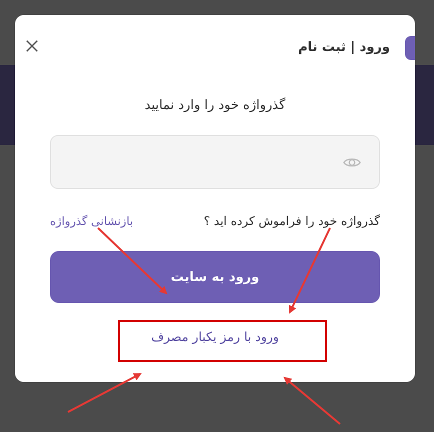  Describe the element at coordinates (32, 46) in the screenshot. I see `close-icon` at that location.